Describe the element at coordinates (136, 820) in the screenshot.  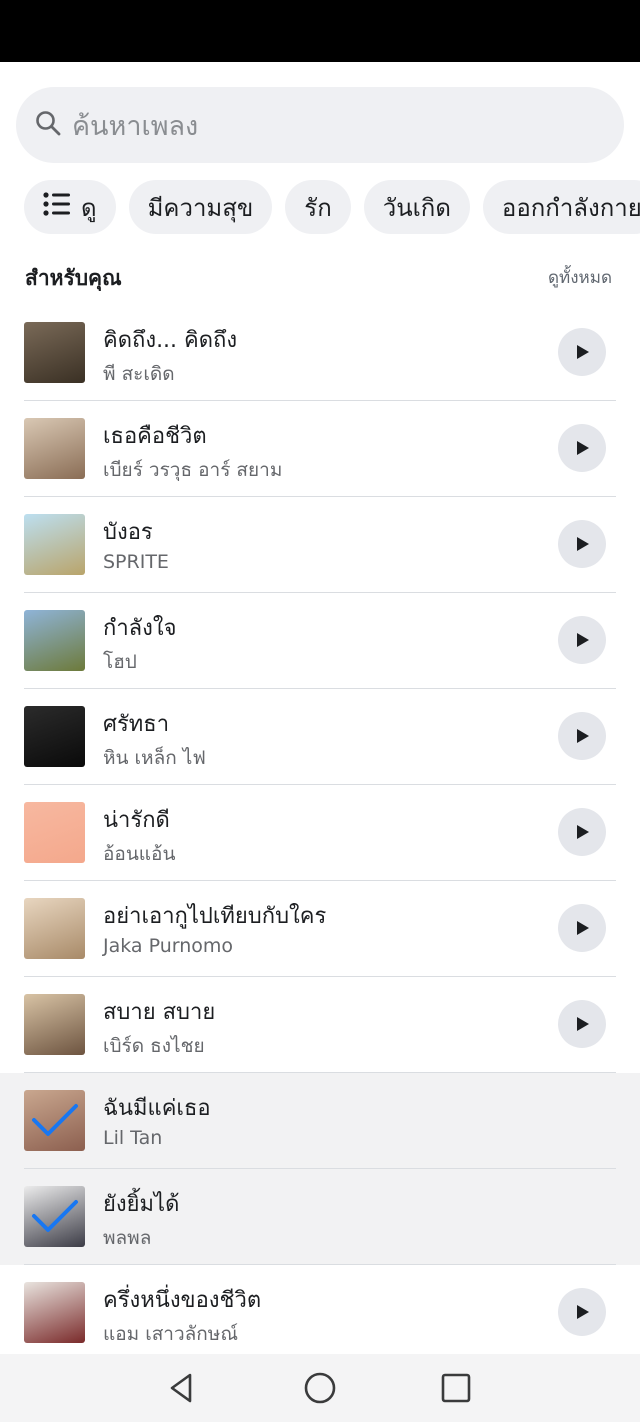
I see `song-title: น่ารักดี` at that location.